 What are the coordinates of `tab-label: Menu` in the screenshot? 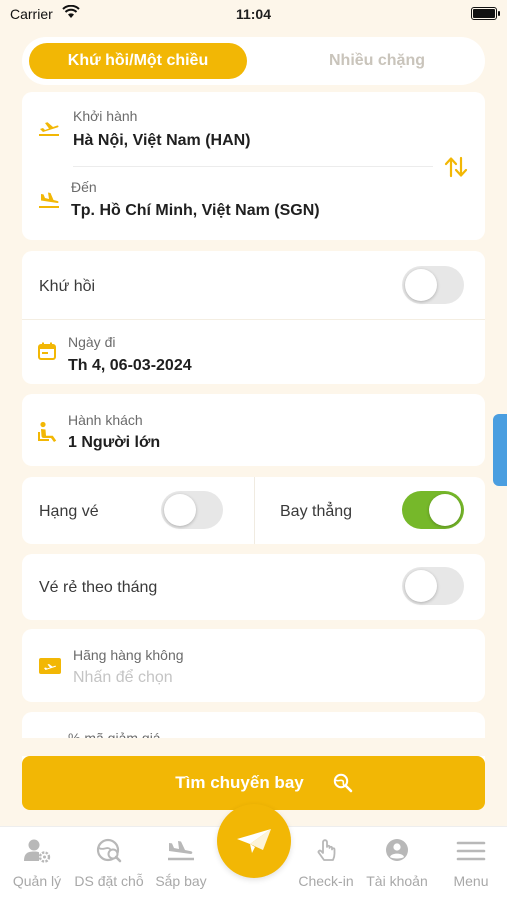 It's located at (471, 881).